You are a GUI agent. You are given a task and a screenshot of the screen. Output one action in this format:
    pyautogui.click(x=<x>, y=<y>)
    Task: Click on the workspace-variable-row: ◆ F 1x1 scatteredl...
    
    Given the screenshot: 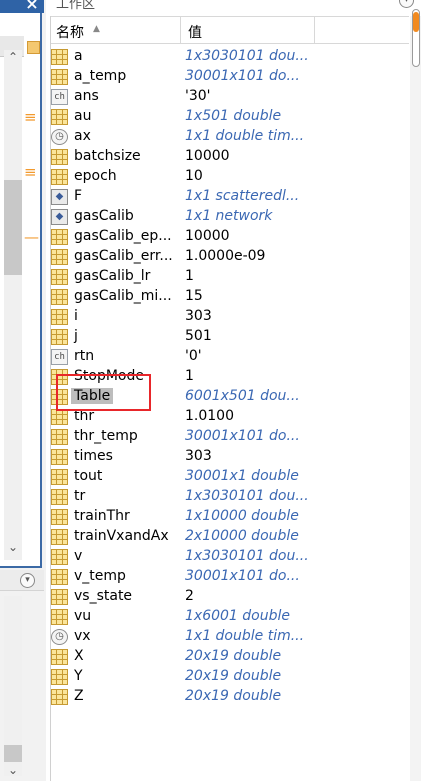 What is the action you would take?
    pyautogui.click(x=230, y=197)
    